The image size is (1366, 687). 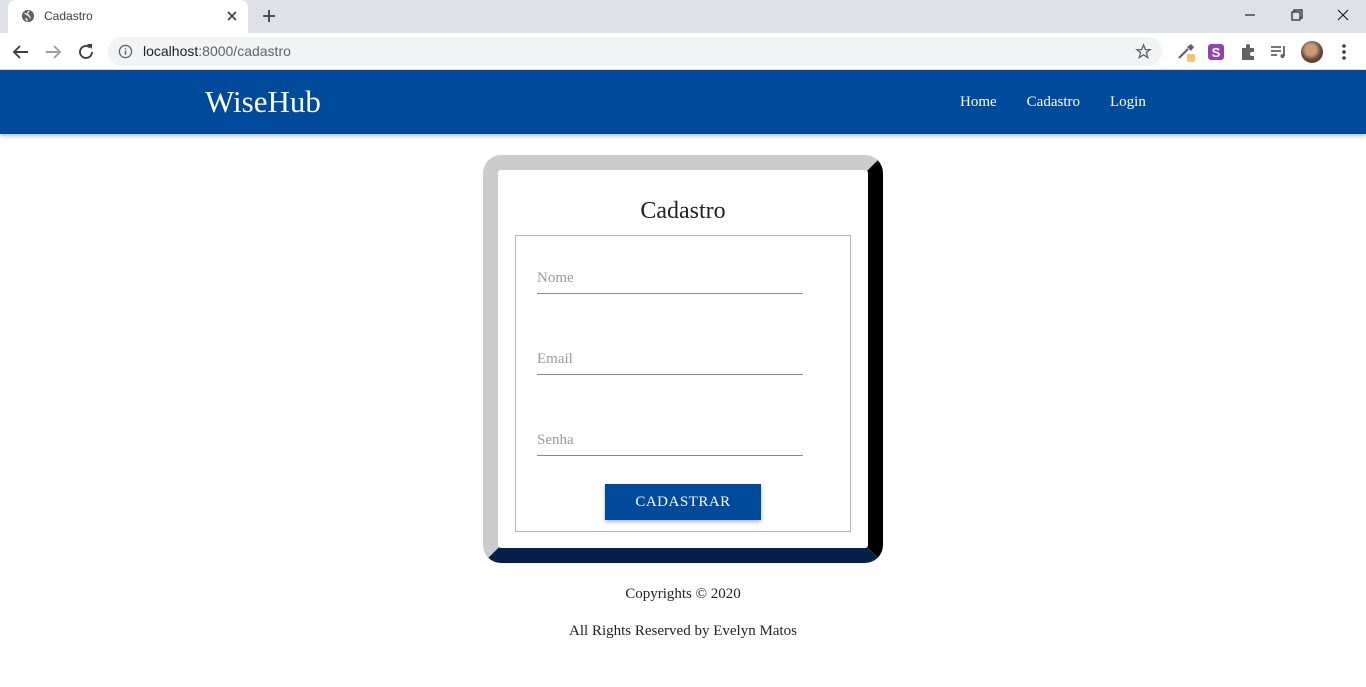 I want to click on nav-link-login: Login, so click(x=1128, y=102).